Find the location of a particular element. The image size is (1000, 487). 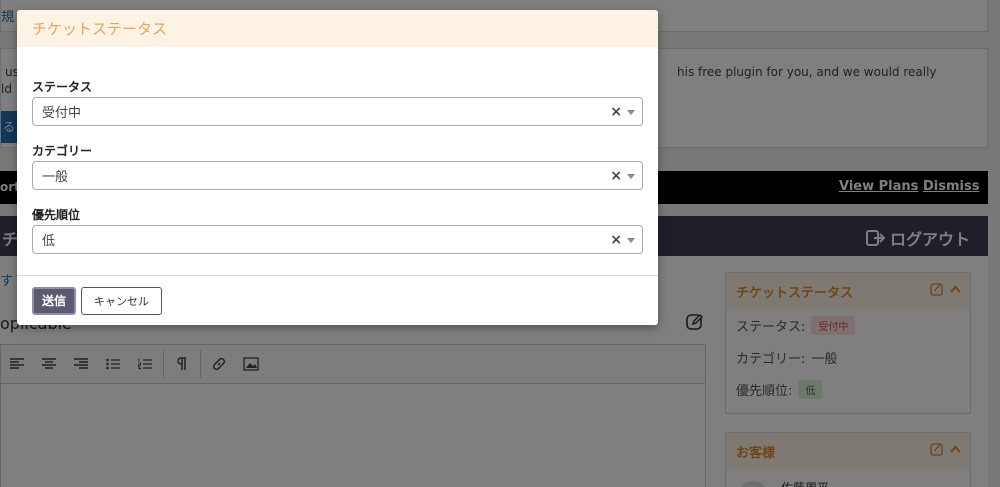

status-field-label: ステータス is located at coordinates (62, 87).